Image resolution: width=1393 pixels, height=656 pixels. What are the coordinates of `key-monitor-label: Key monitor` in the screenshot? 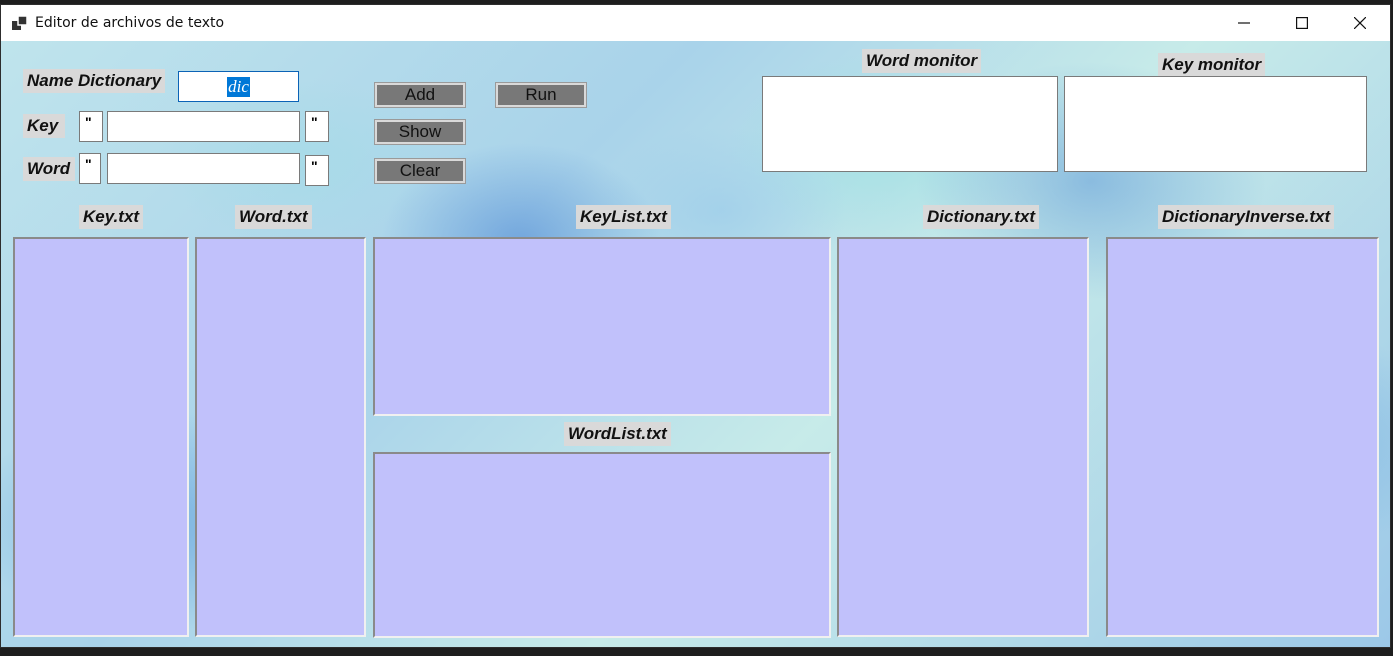 It's located at (1212, 65).